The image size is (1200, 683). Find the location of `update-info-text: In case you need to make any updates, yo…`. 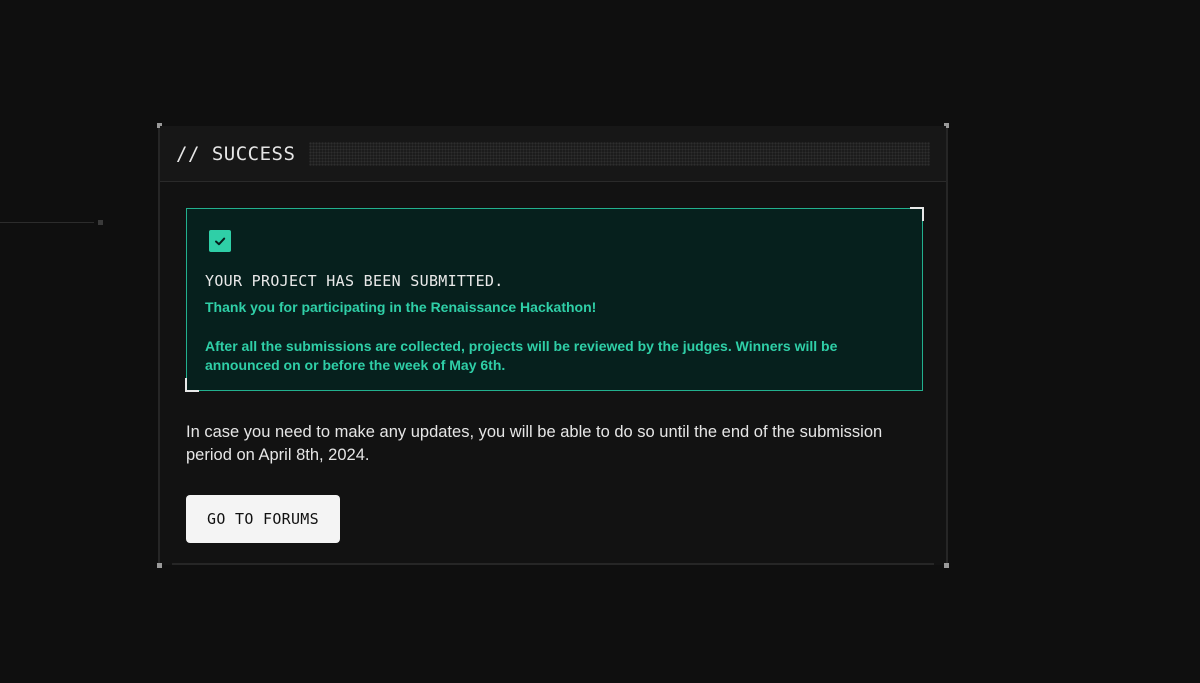

update-info-text: In case you need to make any updates, yo… is located at coordinates (534, 443).